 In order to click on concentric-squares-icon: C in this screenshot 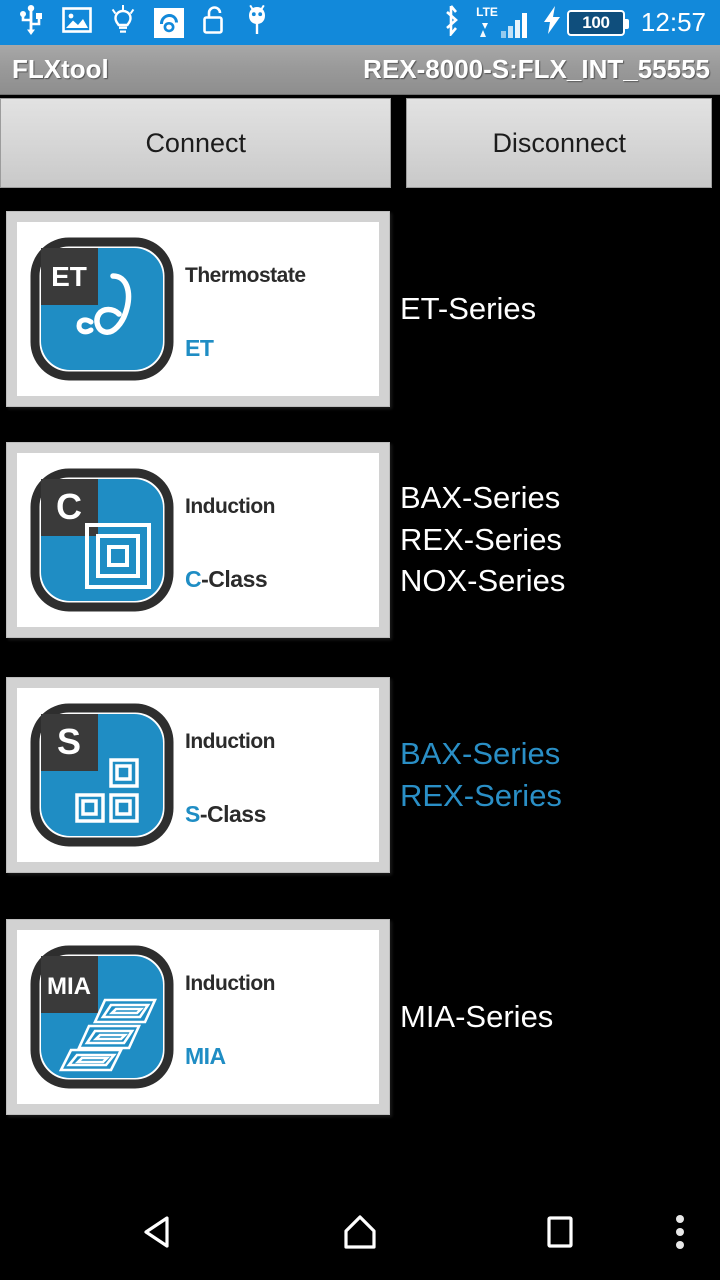, I will do `click(102, 539)`.